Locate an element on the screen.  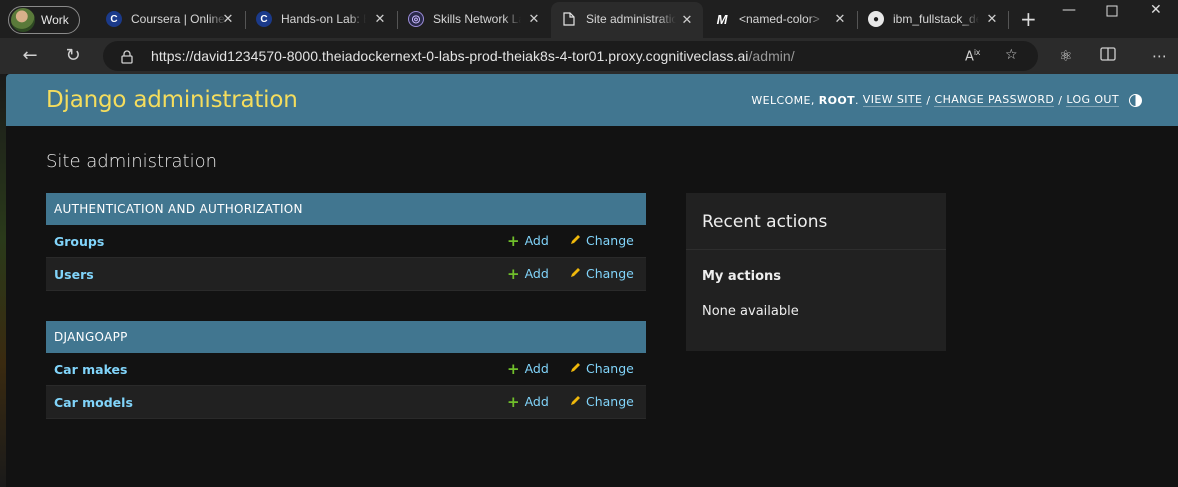
lock-icon is located at coordinates (127, 58).